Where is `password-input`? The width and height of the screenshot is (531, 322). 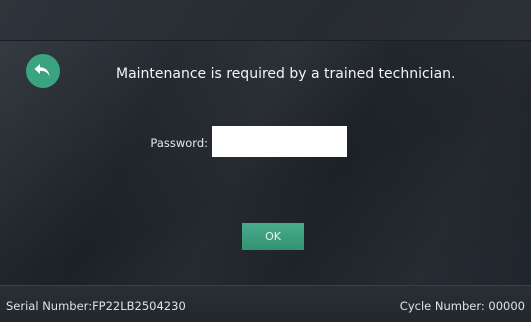 password-input is located at coordinates (279, 141).